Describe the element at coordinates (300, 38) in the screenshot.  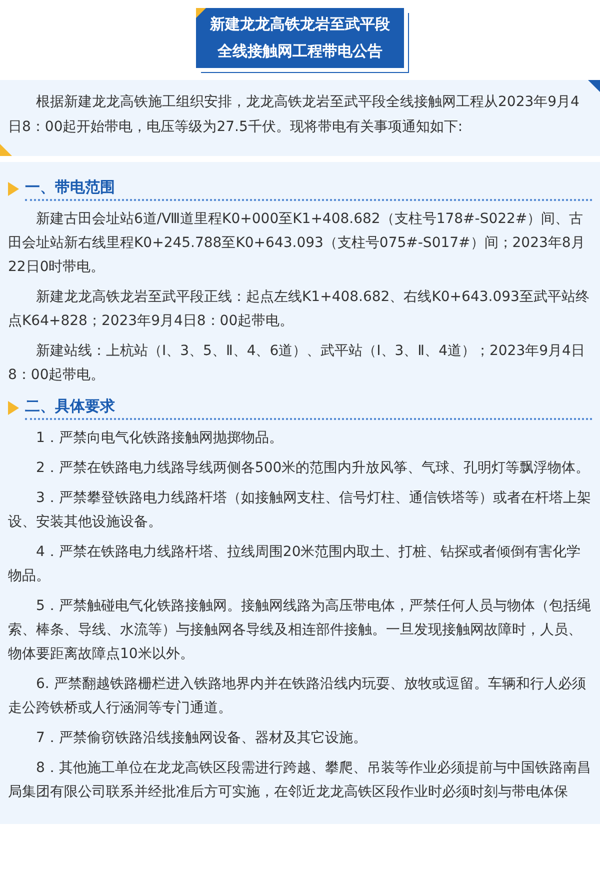
I see `notice-title: 新建龙龙高铁龙岩至武平段 全线接触网工程带电公告` at that location.